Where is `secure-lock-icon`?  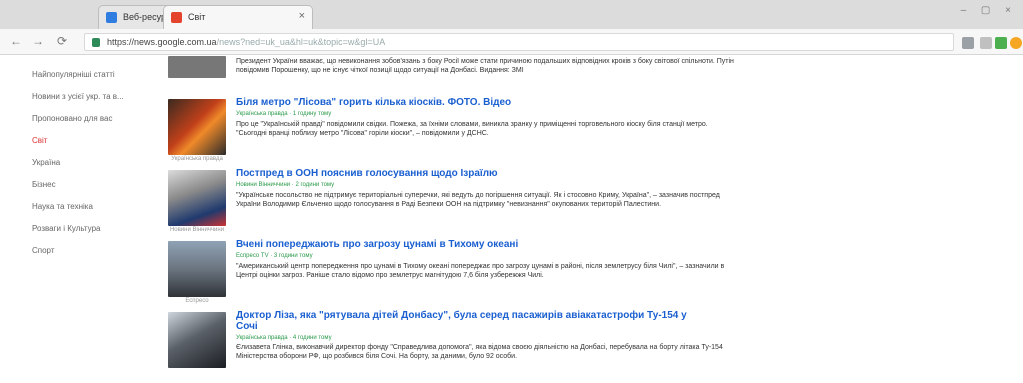 secure-lock-icon is located at coordinates (96, 42).